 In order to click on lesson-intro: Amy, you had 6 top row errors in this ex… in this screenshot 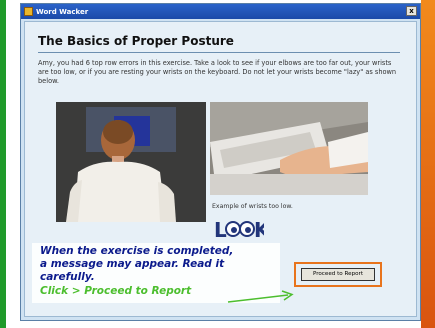, I will do `click(217, 72)`.